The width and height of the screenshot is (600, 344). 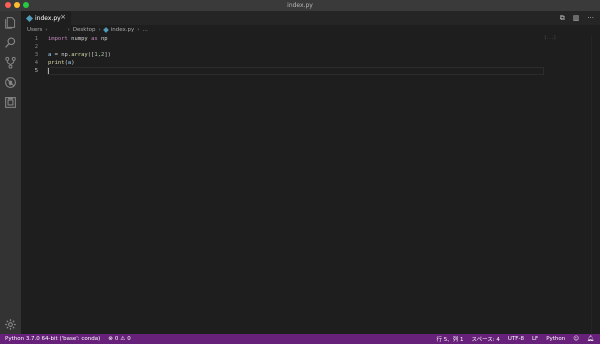 I want to click on end-of-line: LF, so click(x=535, y=339).